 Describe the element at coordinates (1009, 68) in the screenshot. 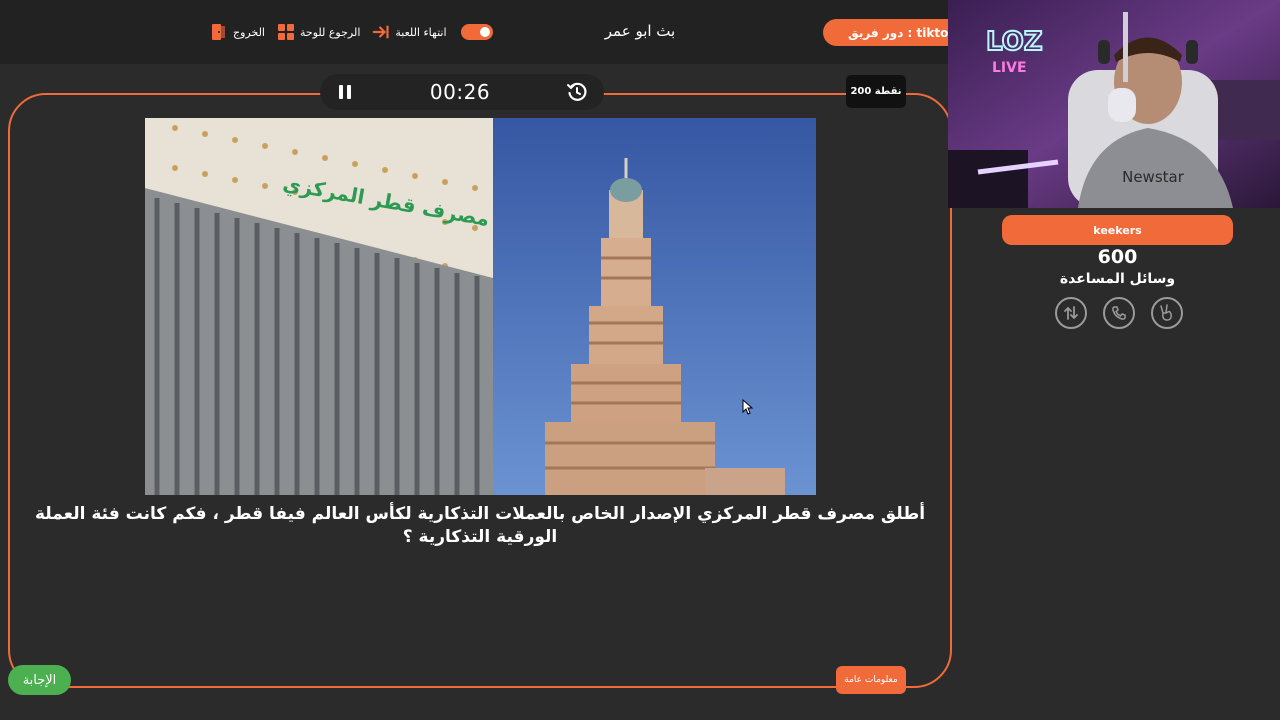

I see `neon-sub-text: LIVE` at that location.